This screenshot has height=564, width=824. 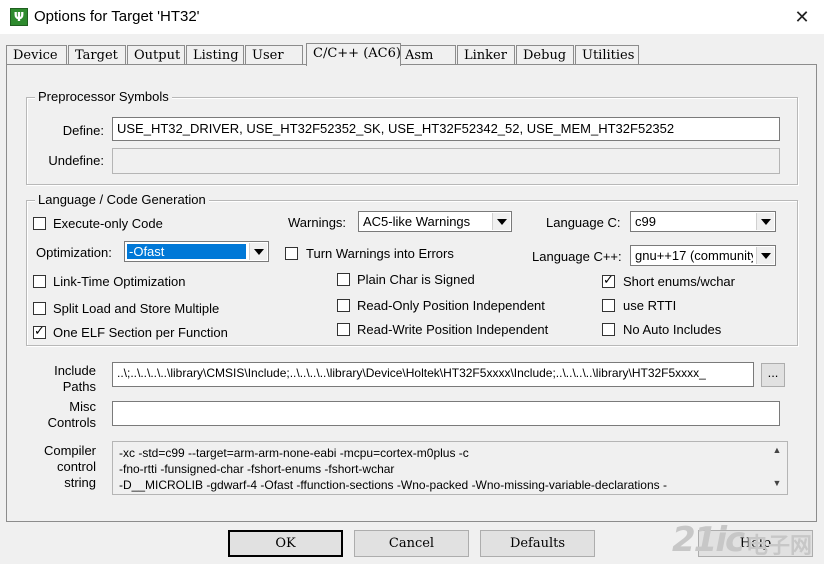 What do you see at coordinates (39, 223) in the screenshot?
I see `execute-only-checkbox` at bounding box center [39, 223].